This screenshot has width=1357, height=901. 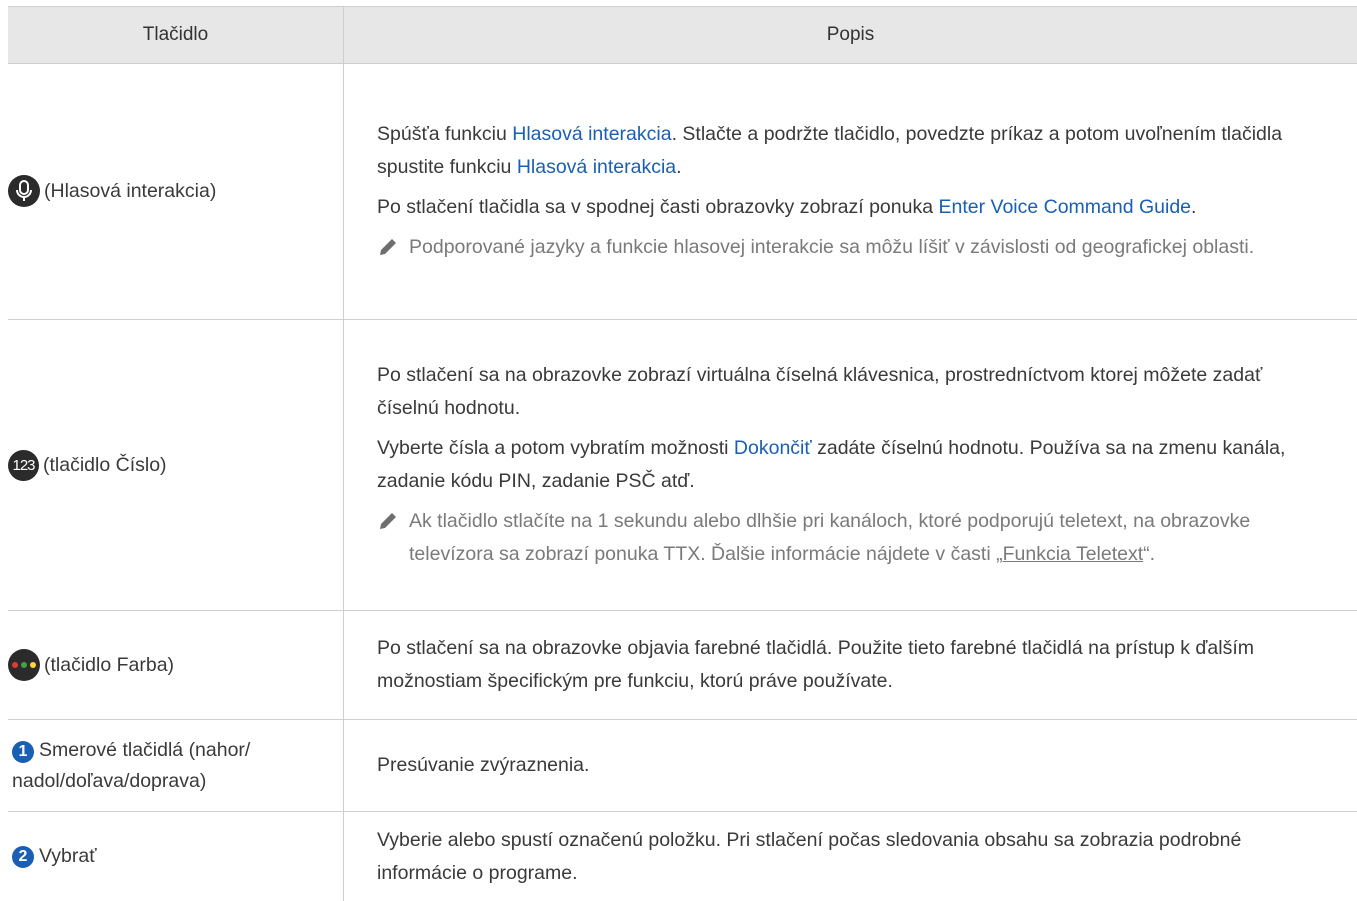 I want to click on voice-interaction-link-2: Hlasová interakcia, so click(x=596, y=167).